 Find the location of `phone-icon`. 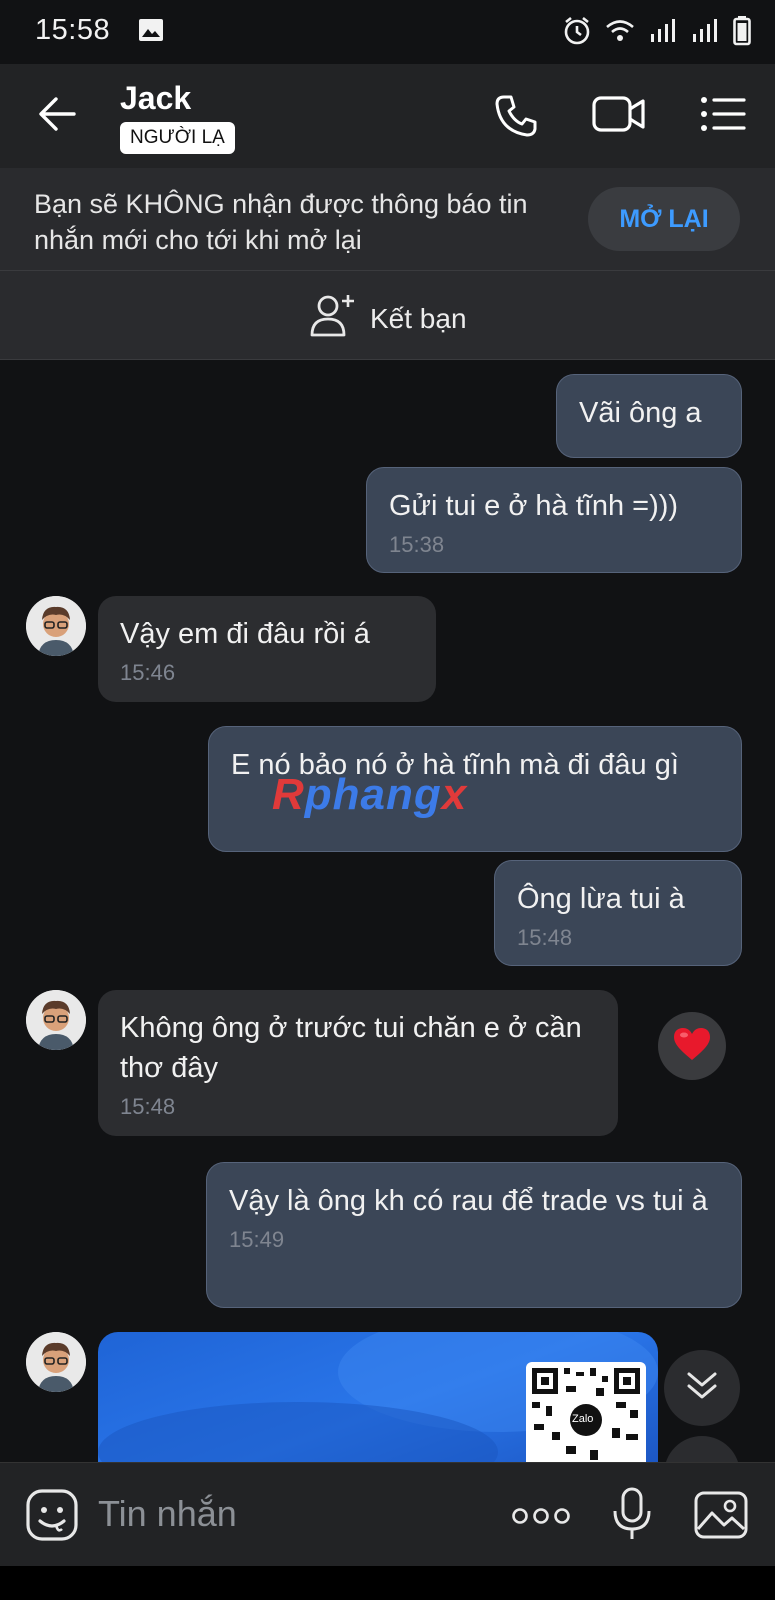

phone-icon is located at coordinates (516, 118).